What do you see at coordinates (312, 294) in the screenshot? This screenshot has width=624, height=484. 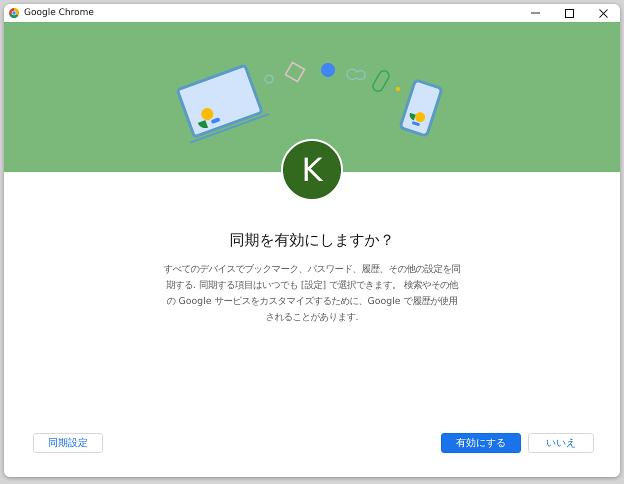 I see `description-text: すべてのデバイスでブックマーク、パスワード、履歴、その他の設定を同期する. 同期する項目はいつでも [設定] で選択できます。 検索やその他の Google サービスをカスタマイズするために、Google で履歴が使用されることがあります.` at bounding box center [312, 294].